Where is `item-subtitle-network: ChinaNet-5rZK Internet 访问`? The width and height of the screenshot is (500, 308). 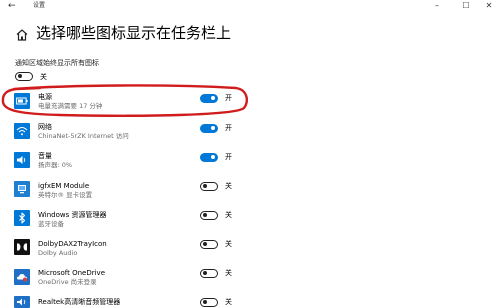 item-subtitle-network: ChinaNet-5rZK Internet 访问 is located at coordinates (83, 136).